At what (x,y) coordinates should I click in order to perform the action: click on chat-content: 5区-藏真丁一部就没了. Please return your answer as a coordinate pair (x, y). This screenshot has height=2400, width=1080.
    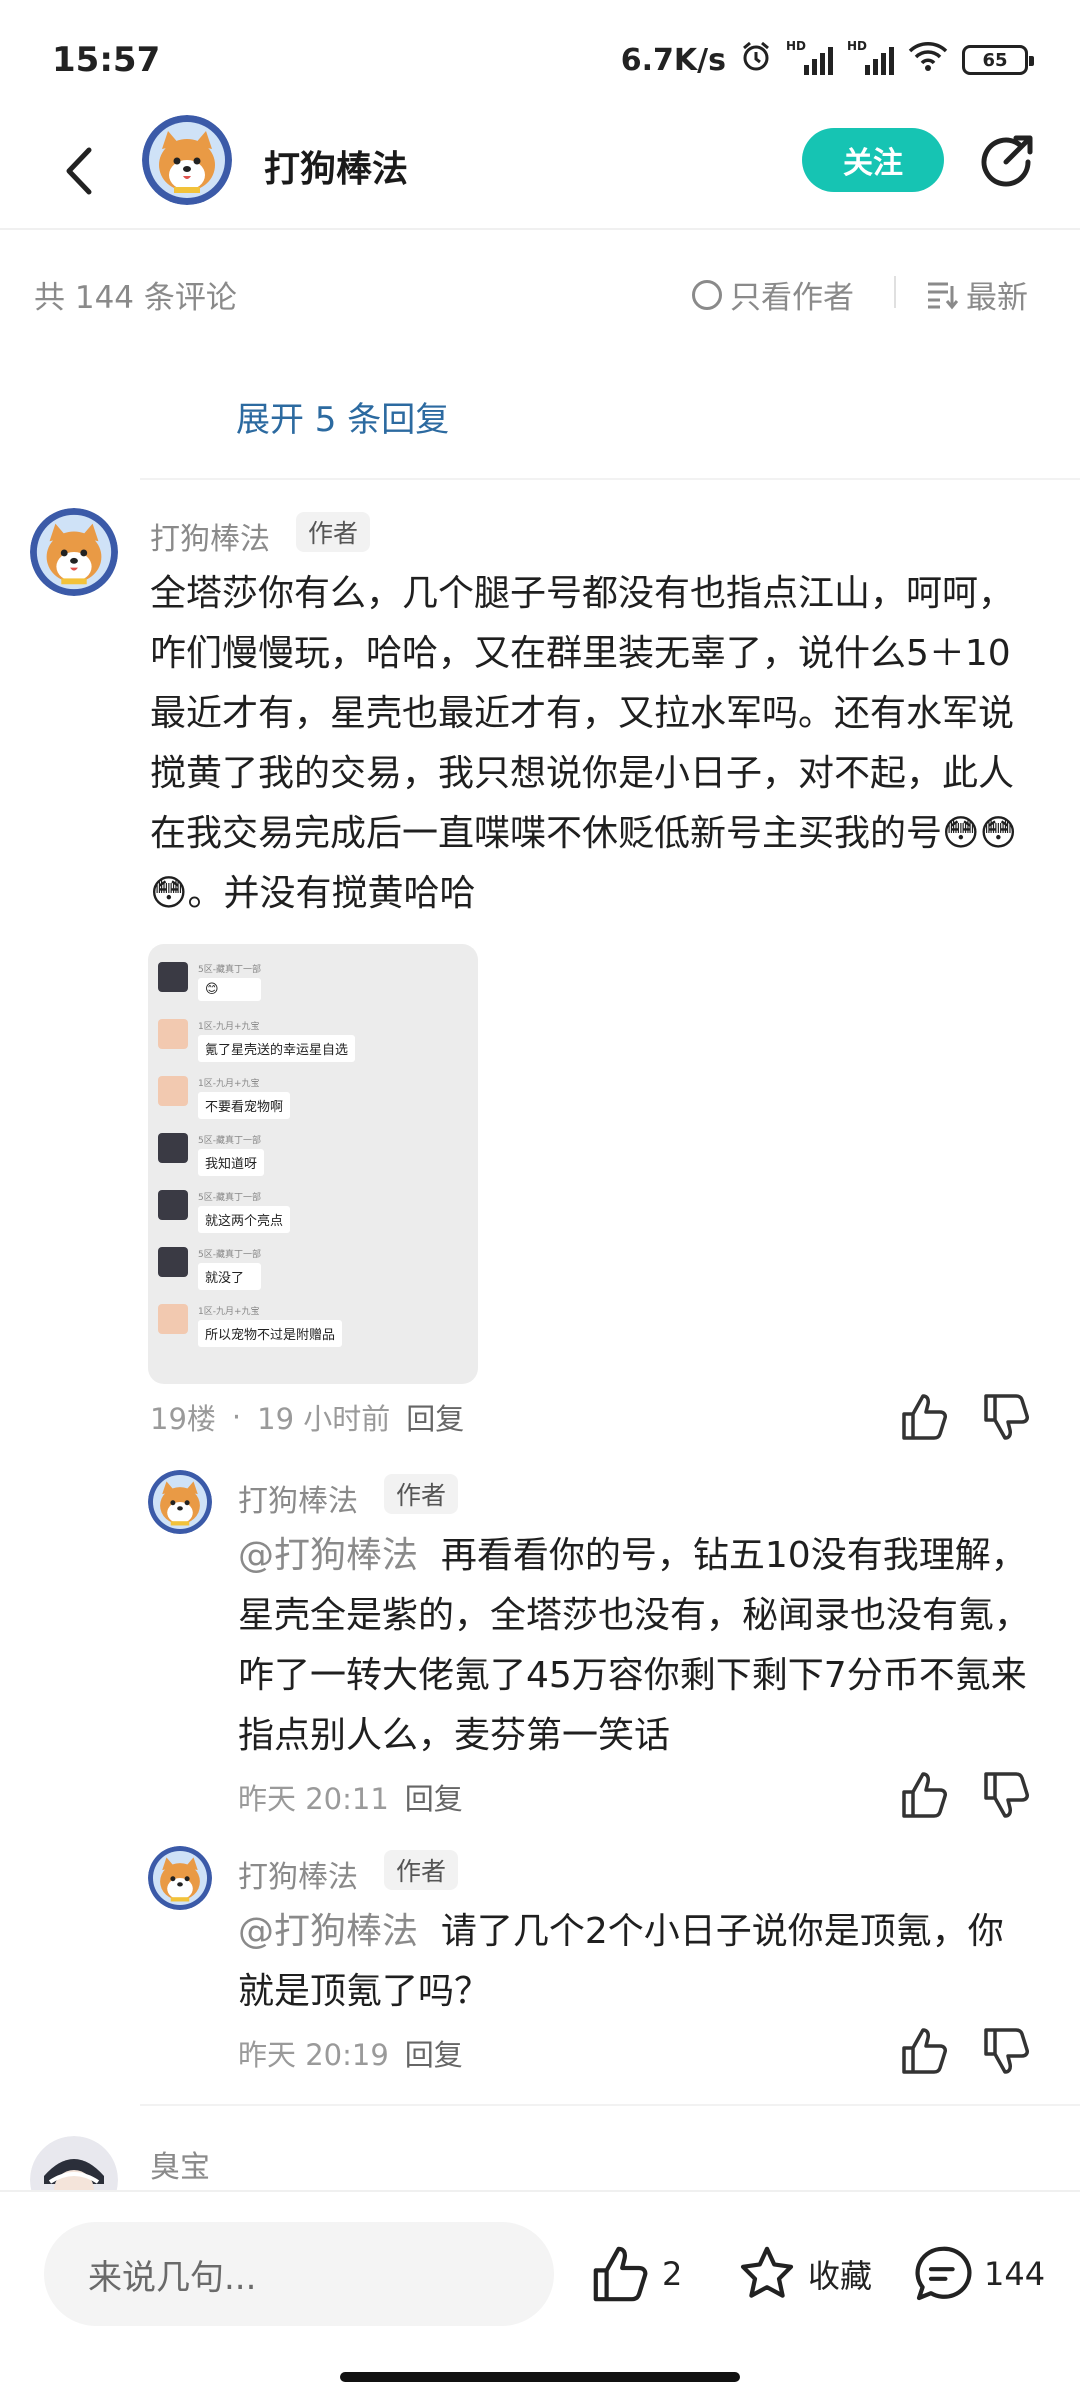
    Looking at the image, I should click on (229, 1268).